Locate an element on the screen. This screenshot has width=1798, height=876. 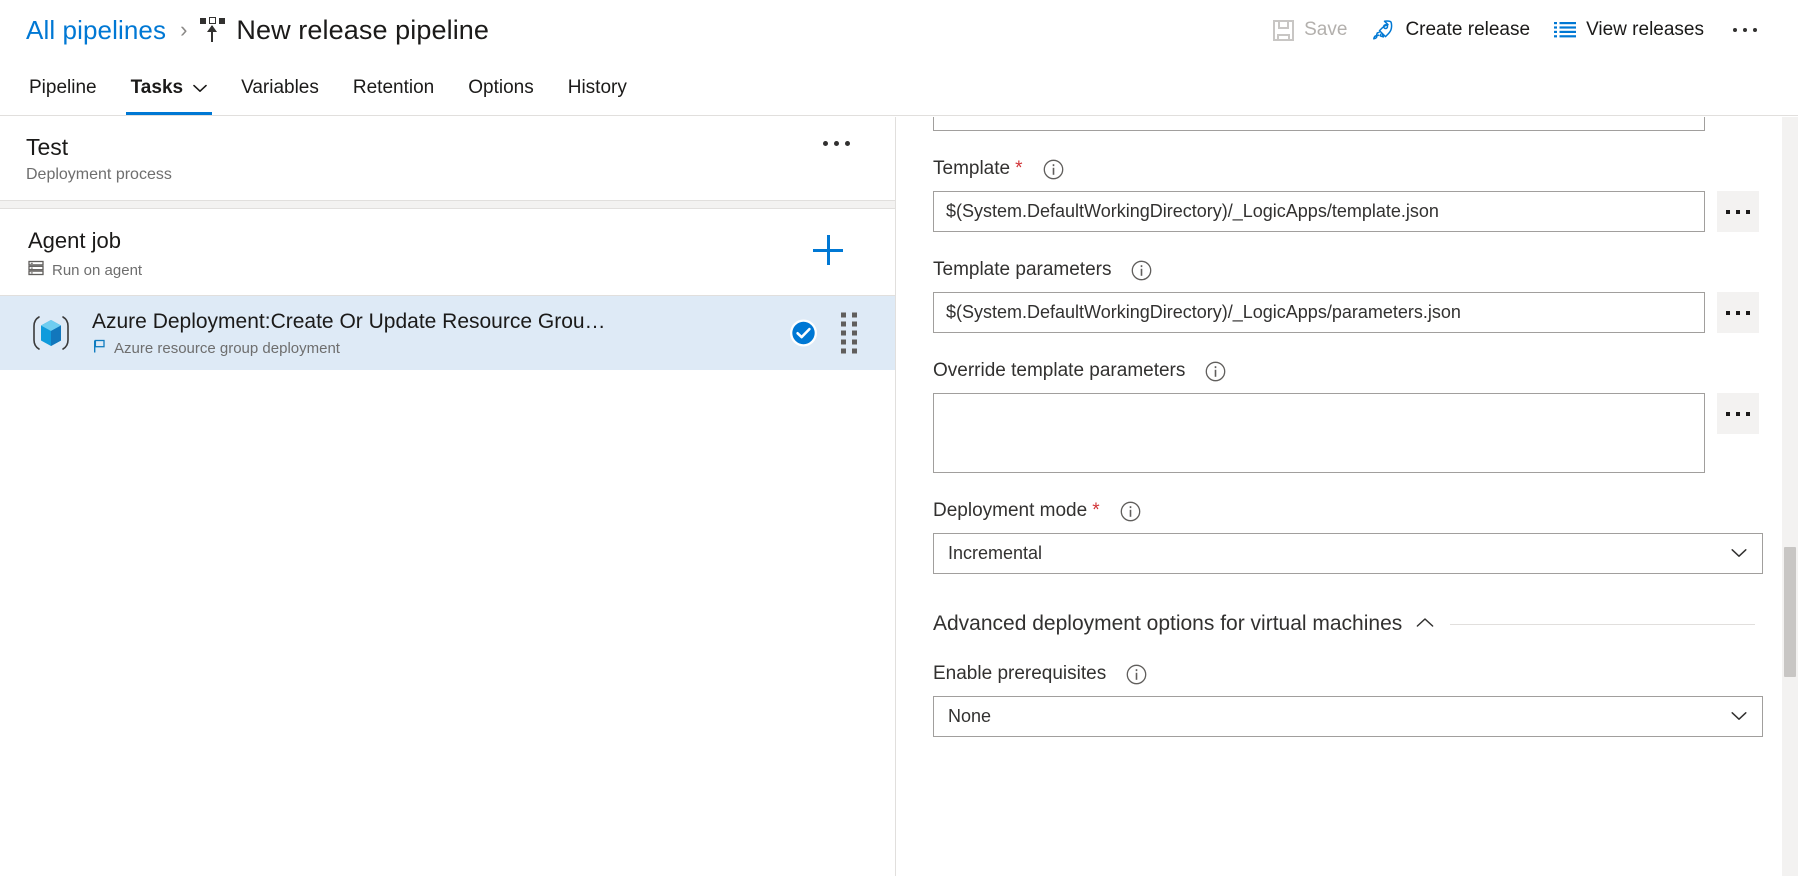
breadcrumb: All pipelines › New release pipeline is located at coordinates (257, 30).